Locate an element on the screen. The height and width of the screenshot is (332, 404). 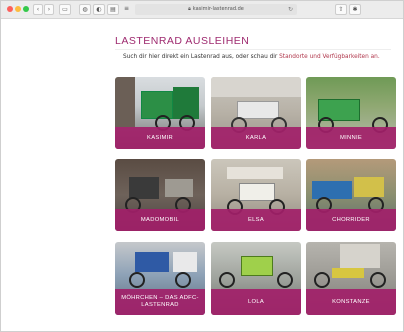
bike-name: KONSTANZE is located at coordinates (351, 301).